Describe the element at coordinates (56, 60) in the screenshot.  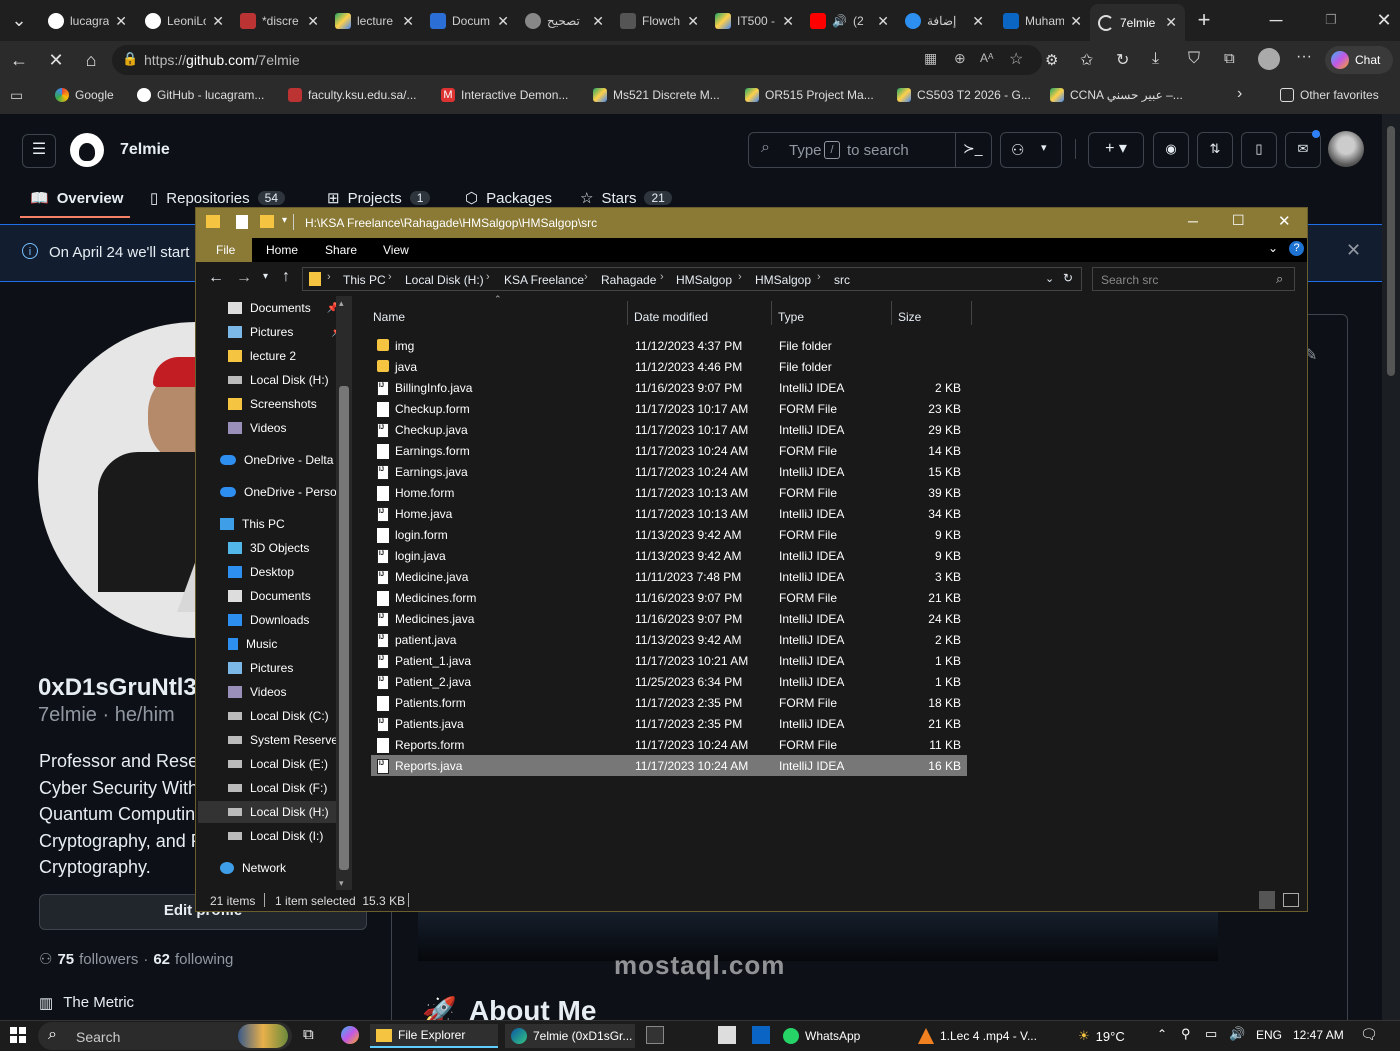
I see `stop-icon: ✕` at that location.